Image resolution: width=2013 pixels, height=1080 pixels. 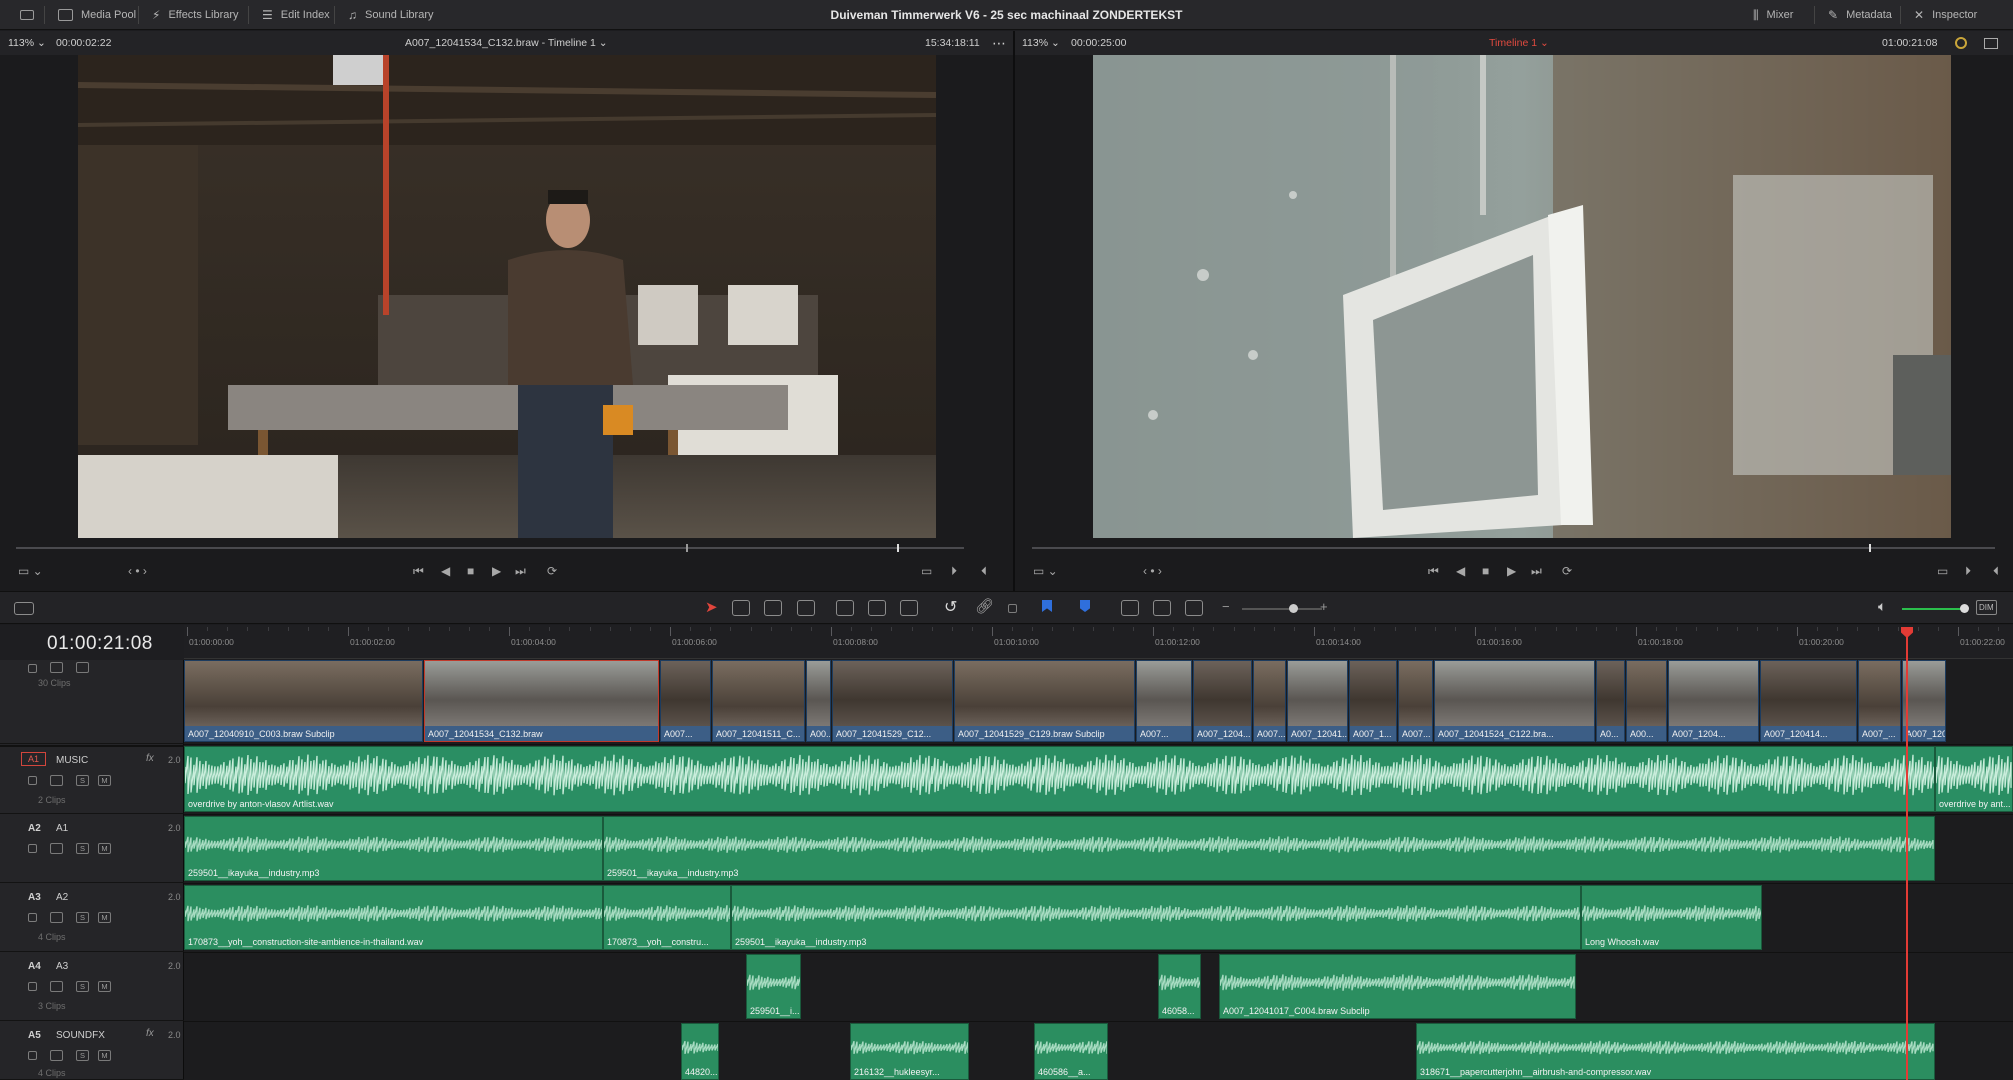 What do you see at coordinates (1991, 43) in the screenshot?
I see `viewer-layout-icon` at bounding box center [1991, 43].